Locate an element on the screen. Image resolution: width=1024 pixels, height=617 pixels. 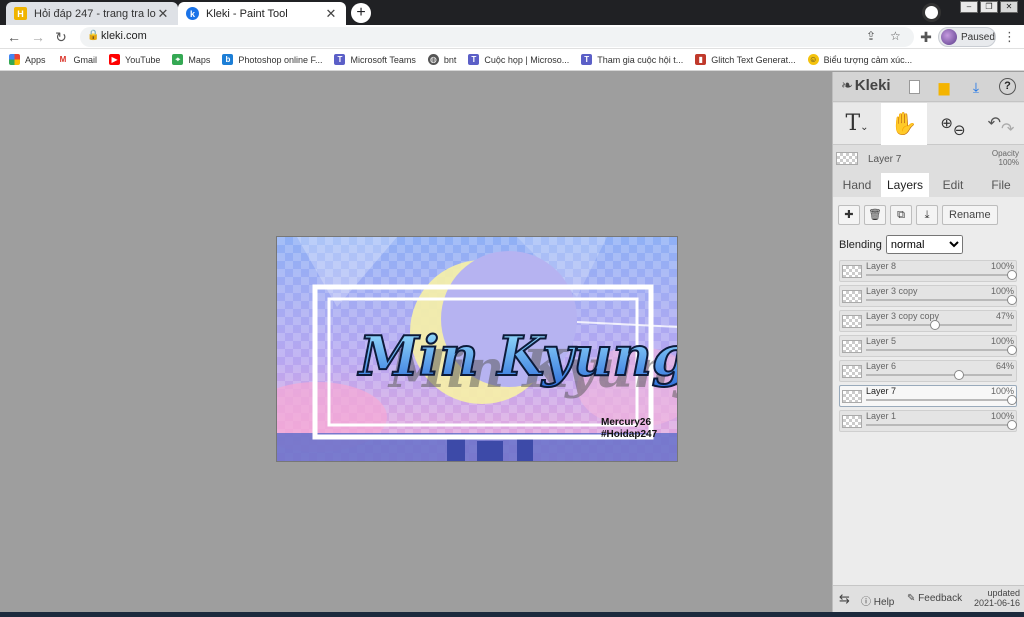
swap-side-icon: ⇆ is located at coordinates (844, 599).